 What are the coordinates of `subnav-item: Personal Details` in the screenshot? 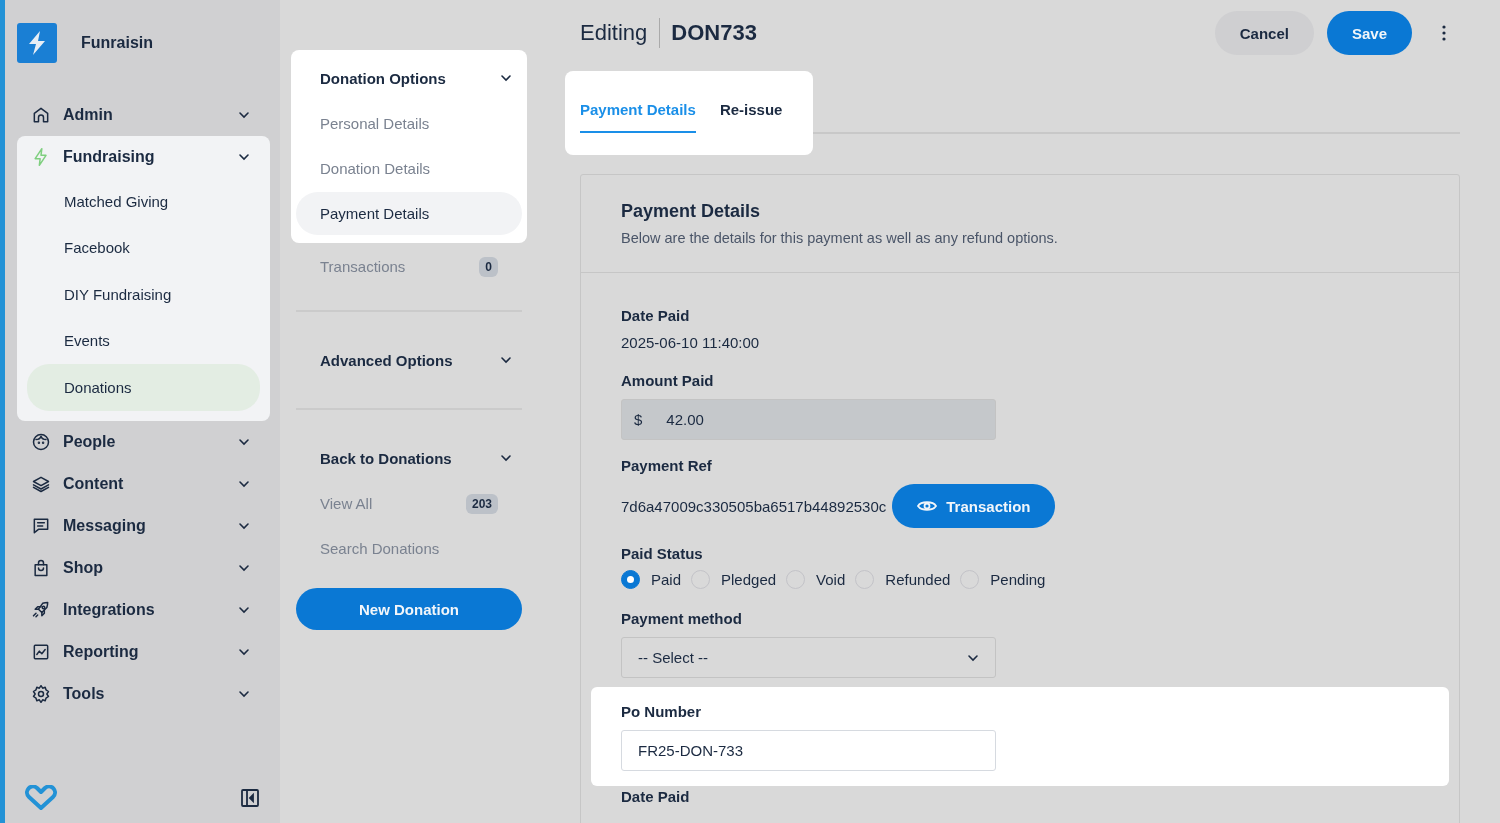 It's located at (409, 123).